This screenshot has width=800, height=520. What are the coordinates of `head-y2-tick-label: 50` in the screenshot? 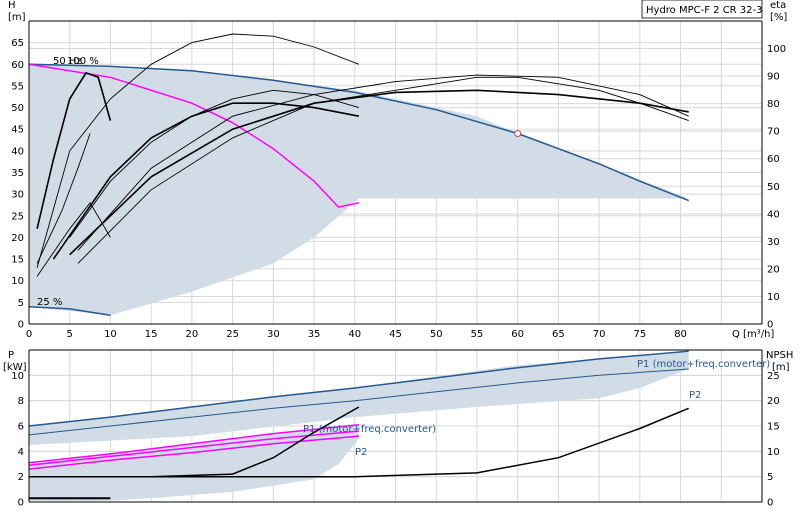 It's located at (773, 187).